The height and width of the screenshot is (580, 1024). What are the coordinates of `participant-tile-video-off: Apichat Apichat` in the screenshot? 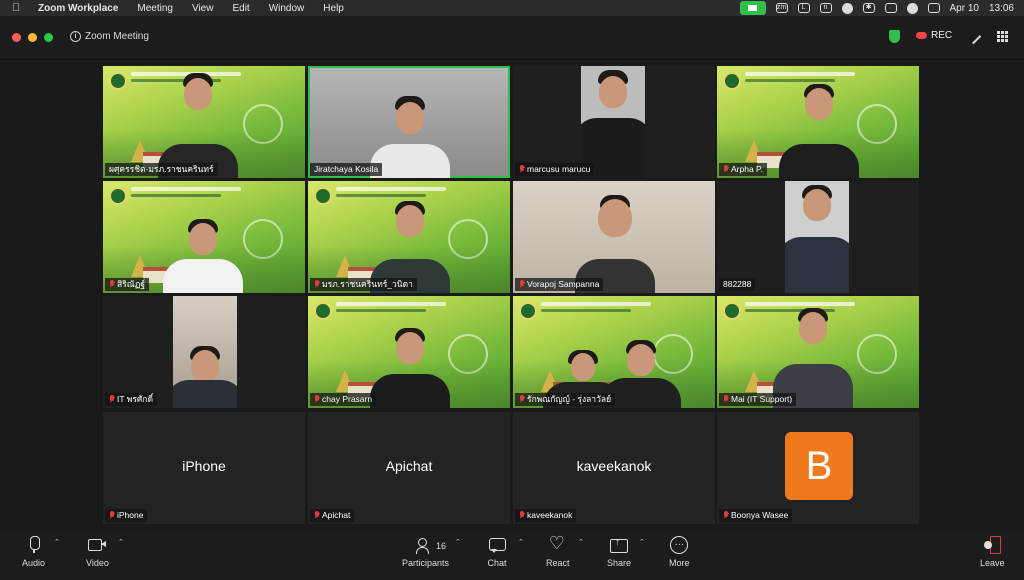 It's located at (409, 468).